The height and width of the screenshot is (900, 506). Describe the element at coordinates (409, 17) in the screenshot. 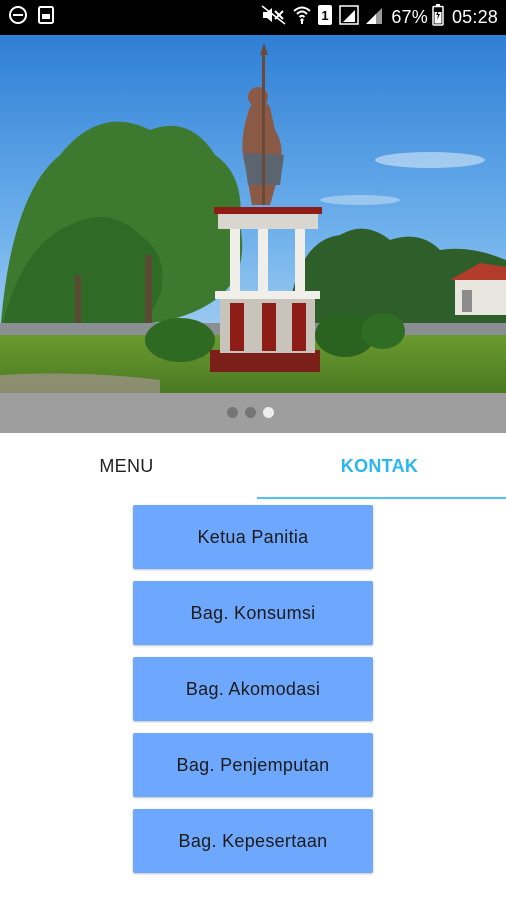

I see `battery-percent: 67%` at that location.